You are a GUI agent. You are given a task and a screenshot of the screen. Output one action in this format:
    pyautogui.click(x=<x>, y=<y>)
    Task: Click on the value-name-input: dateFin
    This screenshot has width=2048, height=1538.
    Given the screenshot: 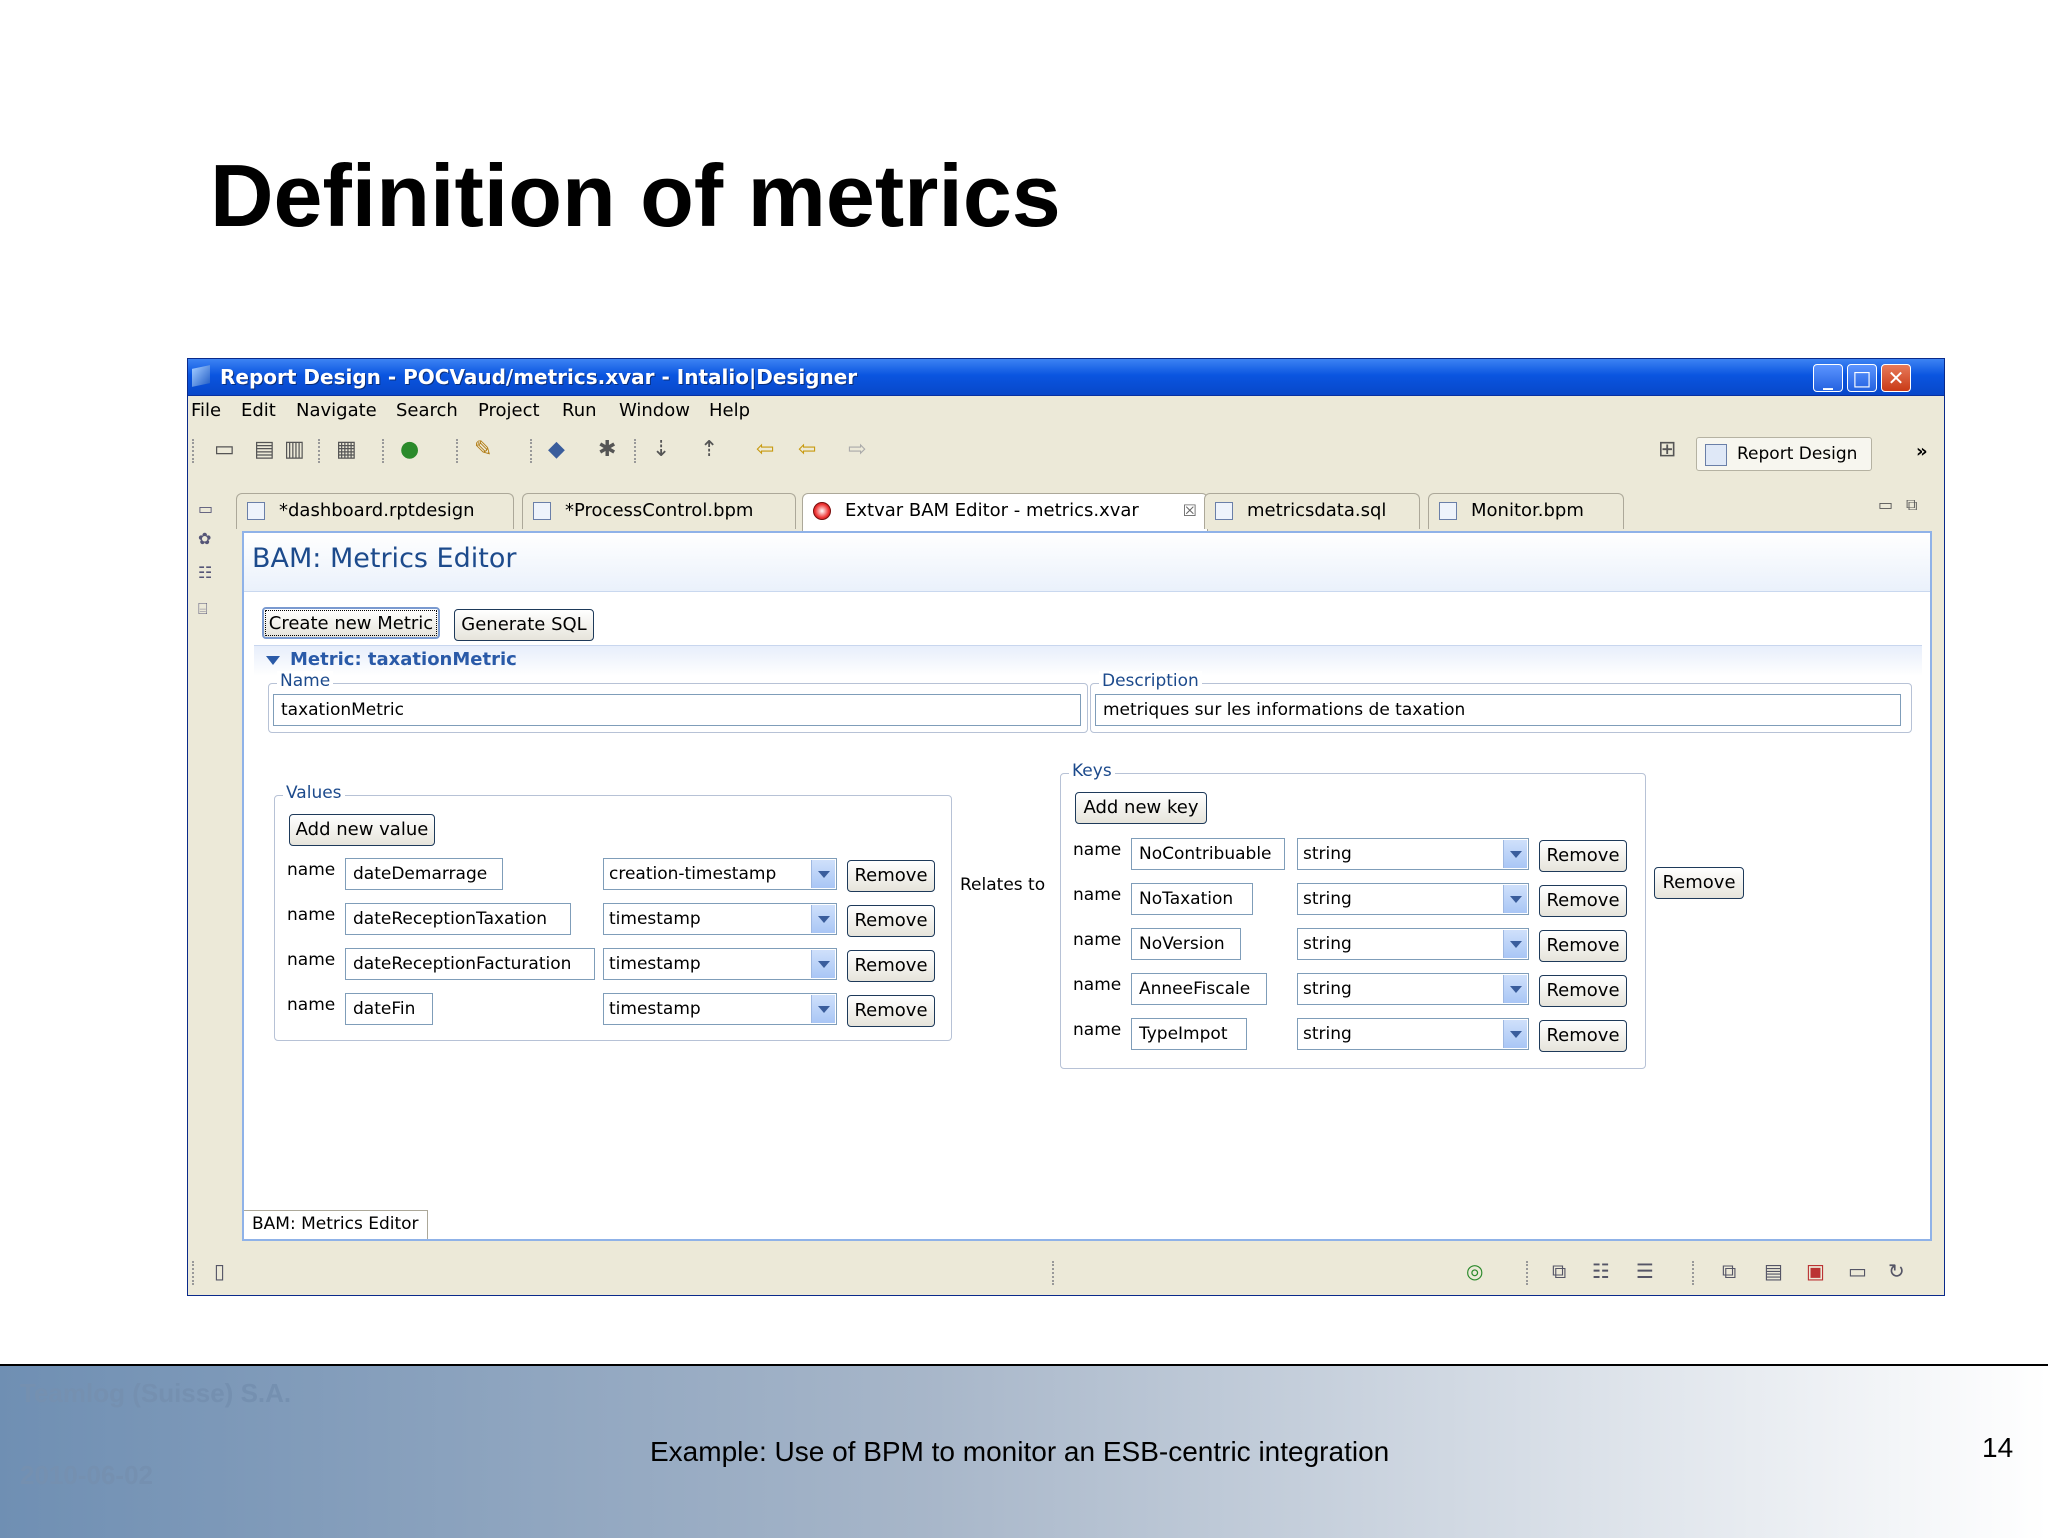 What is the action you would take?
    pyautogui.click(x=389, y=1009)
    